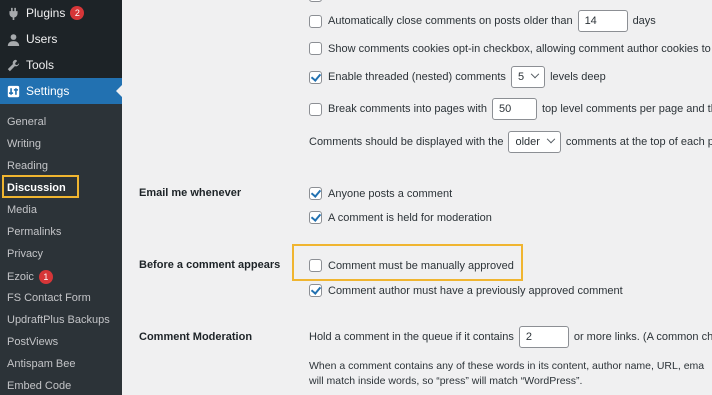  What do you see at coordinates (407, 109) in the screenshot?
I see `break-pages-label: Break comments into pages with` at bounding box center [407, 109].